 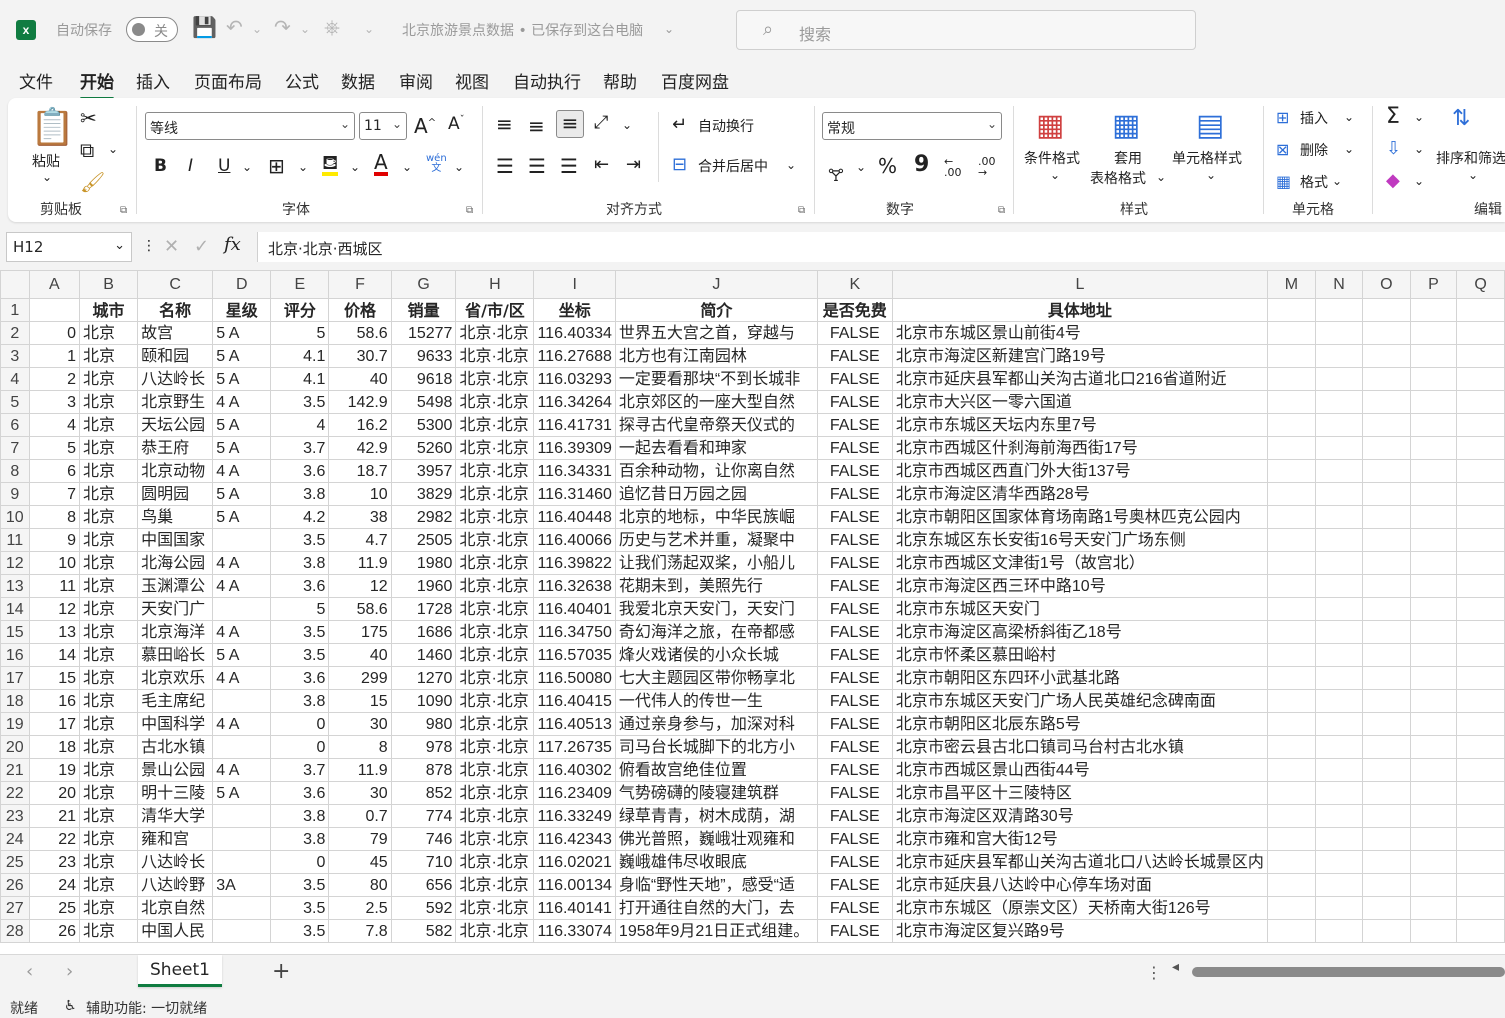 What do you see at coordinates (15, 402) in the screenshot?
I see `row-header: 5` at bounding box center [15, 402].